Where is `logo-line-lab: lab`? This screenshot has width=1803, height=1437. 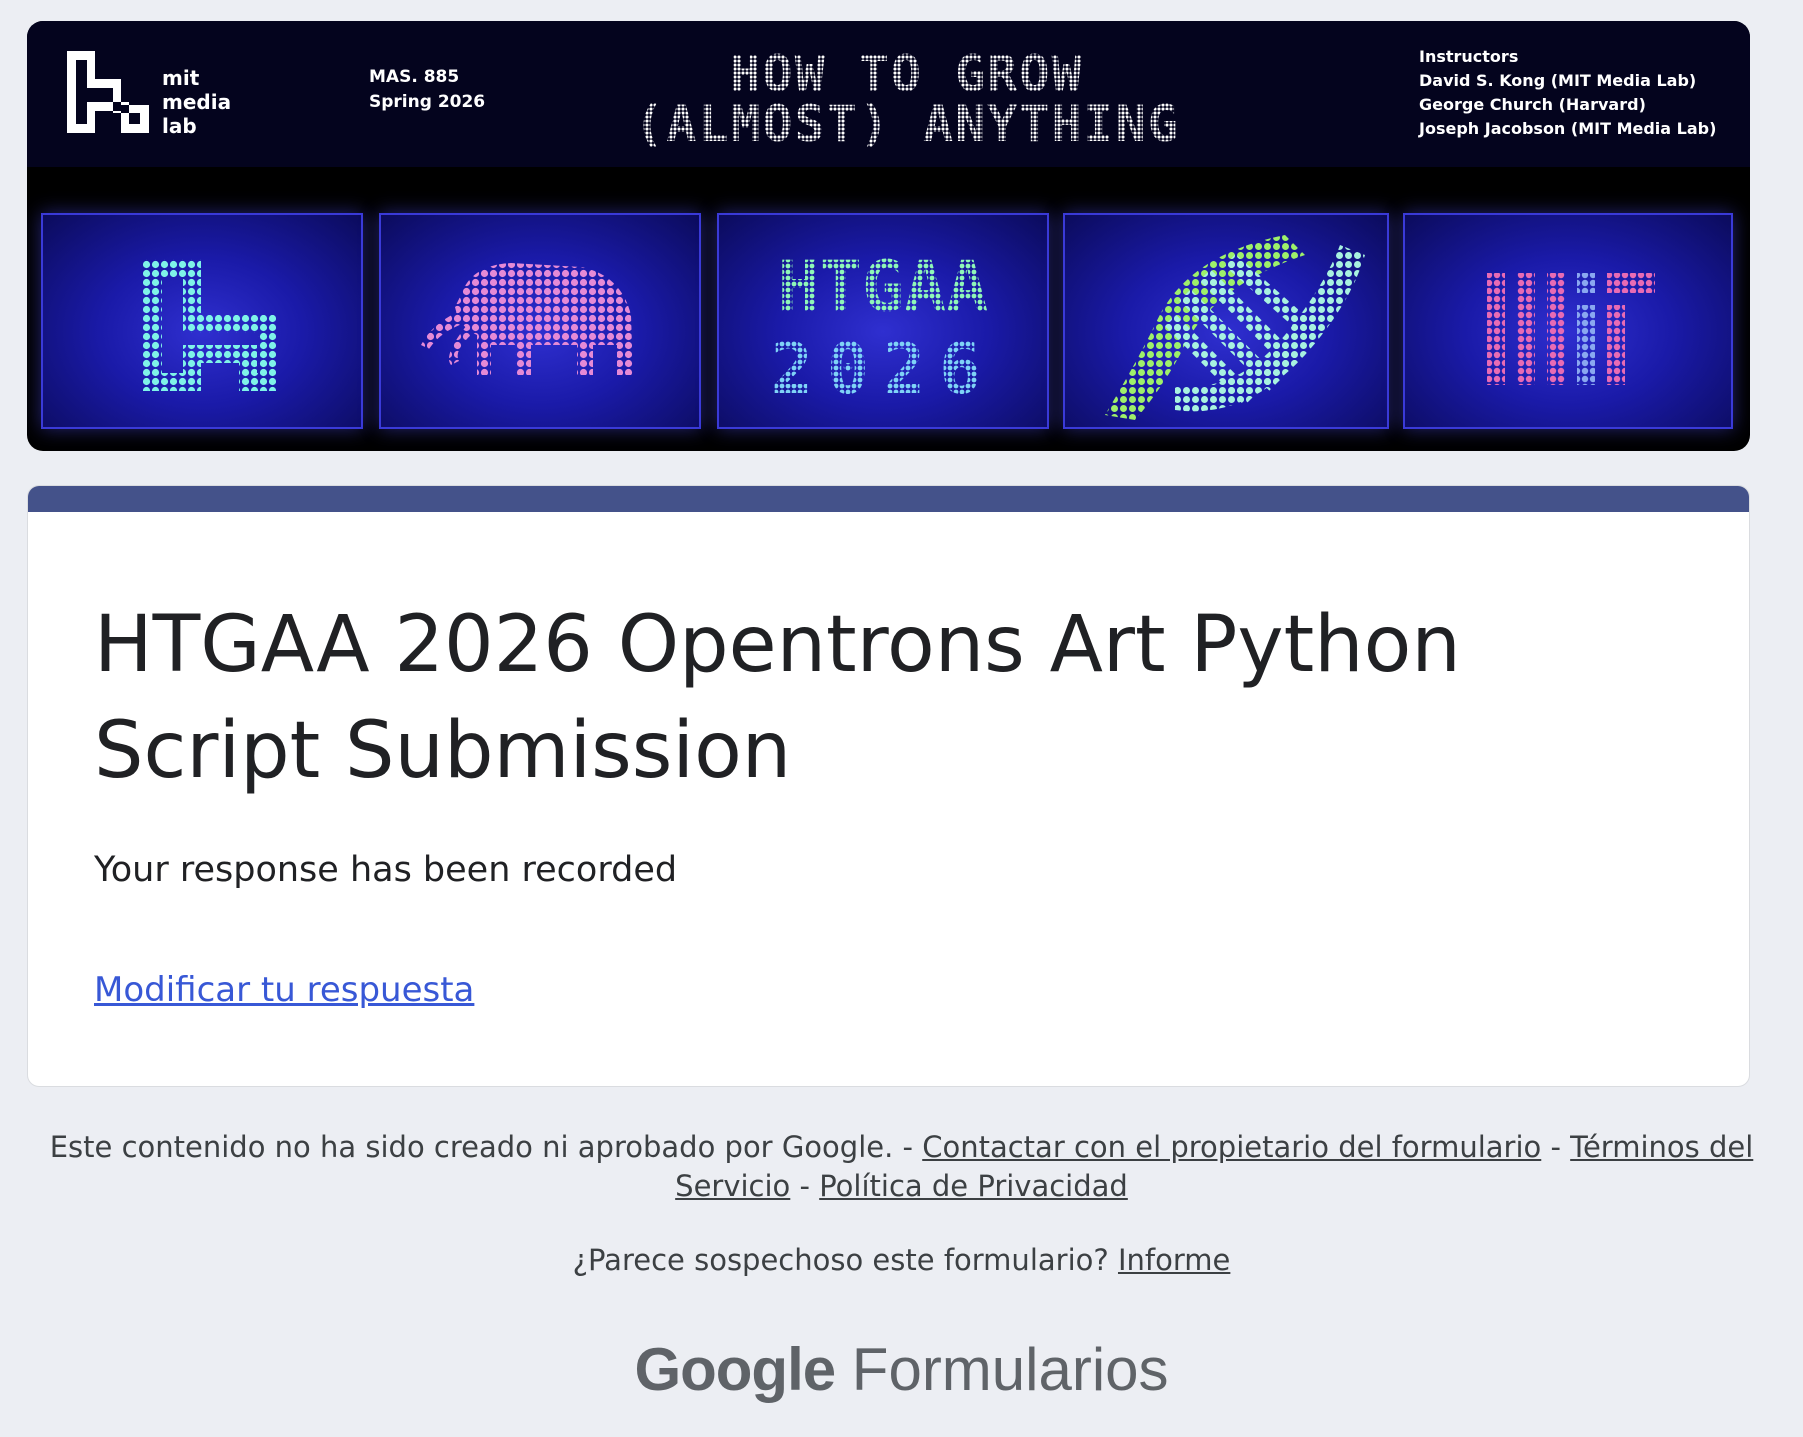
logo-line-lab: lab is located at coordinates (179, 126).